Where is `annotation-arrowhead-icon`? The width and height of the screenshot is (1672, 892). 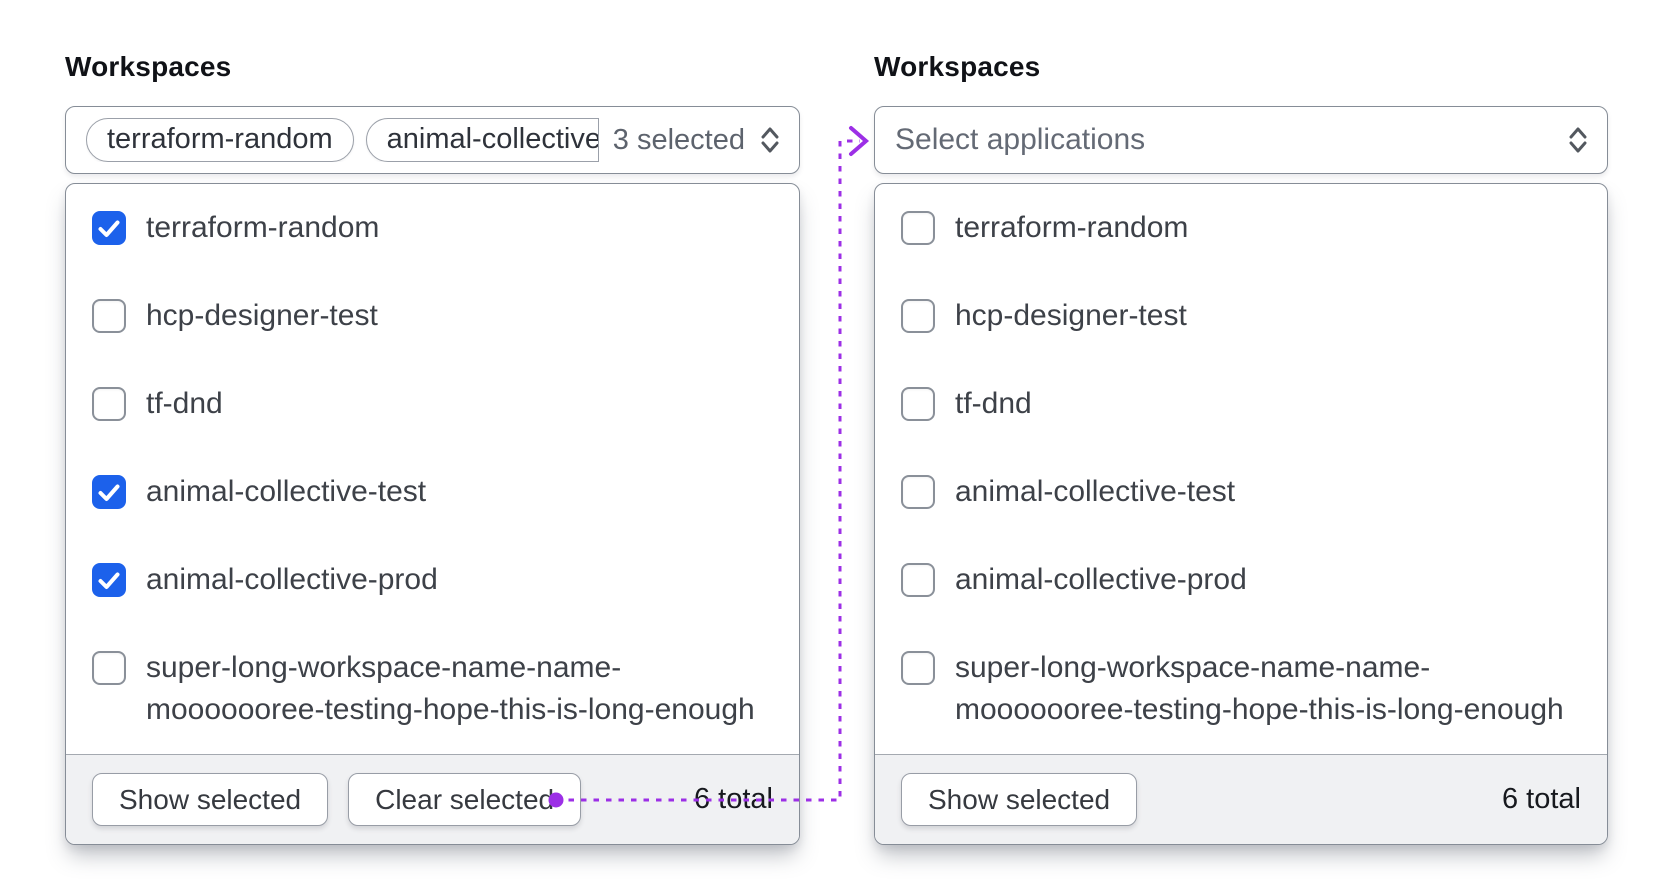 annotation-arrowhead-icon is located at coordinates (859, 141).